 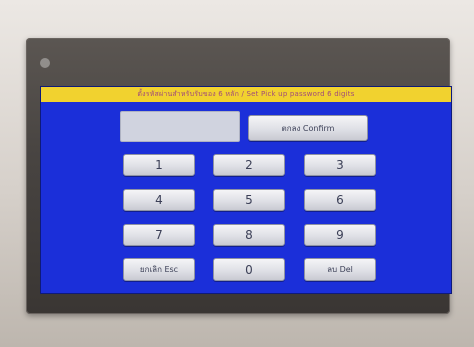 I want to click on password-field, so click(x=180, y=126).